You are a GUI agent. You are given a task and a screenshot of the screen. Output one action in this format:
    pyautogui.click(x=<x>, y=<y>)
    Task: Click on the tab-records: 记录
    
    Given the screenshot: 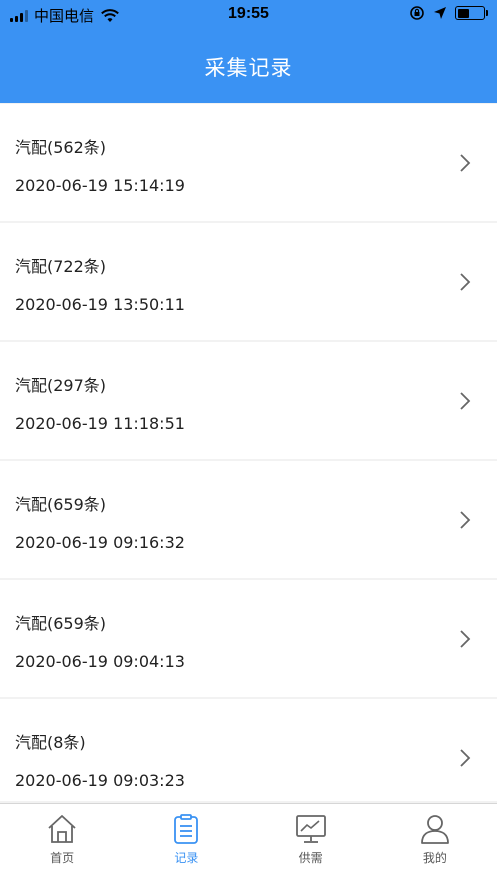 What is the action you would take?
    pyautogui.click(x=186, y=843)
    